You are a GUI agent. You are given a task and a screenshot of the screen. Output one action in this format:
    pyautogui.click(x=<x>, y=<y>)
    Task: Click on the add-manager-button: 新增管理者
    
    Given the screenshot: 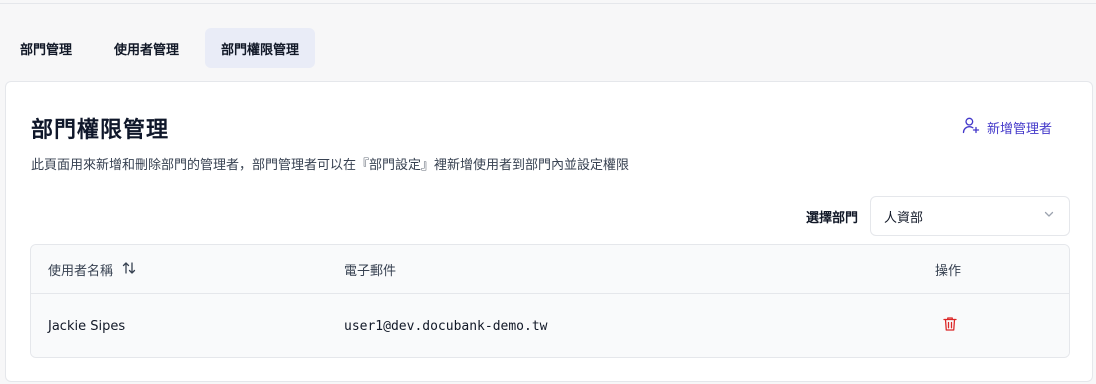 What is the action you would take?
    pyautogui.click(x=1006, y=127)
    